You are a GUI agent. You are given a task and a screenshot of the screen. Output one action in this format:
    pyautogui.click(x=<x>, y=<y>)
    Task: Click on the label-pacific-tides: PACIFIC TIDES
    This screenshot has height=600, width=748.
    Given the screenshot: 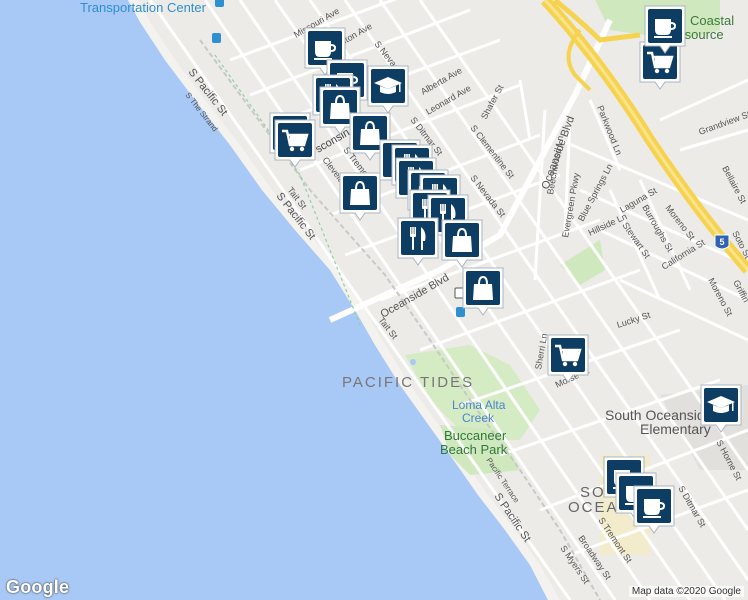 What is the action you would take?
    pyautogui.click(x=408, y=382)
    